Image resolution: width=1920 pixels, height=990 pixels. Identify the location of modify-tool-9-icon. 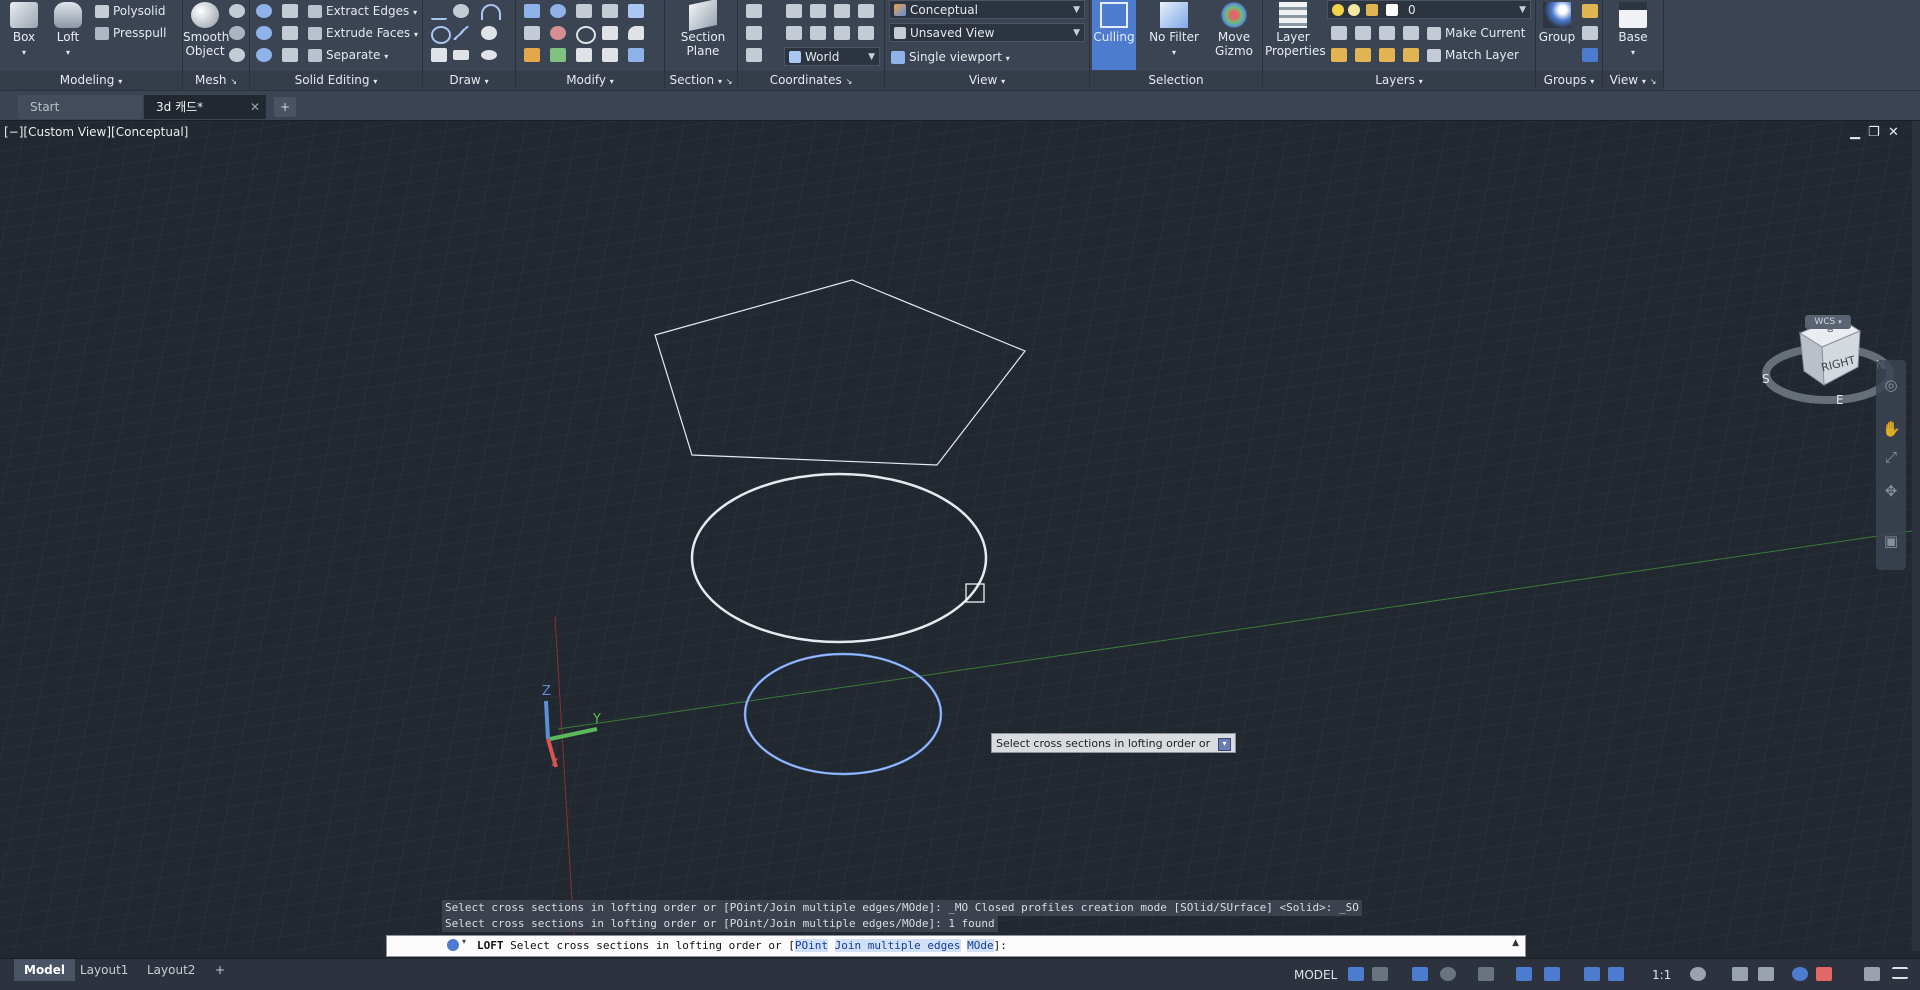
(610, 33).